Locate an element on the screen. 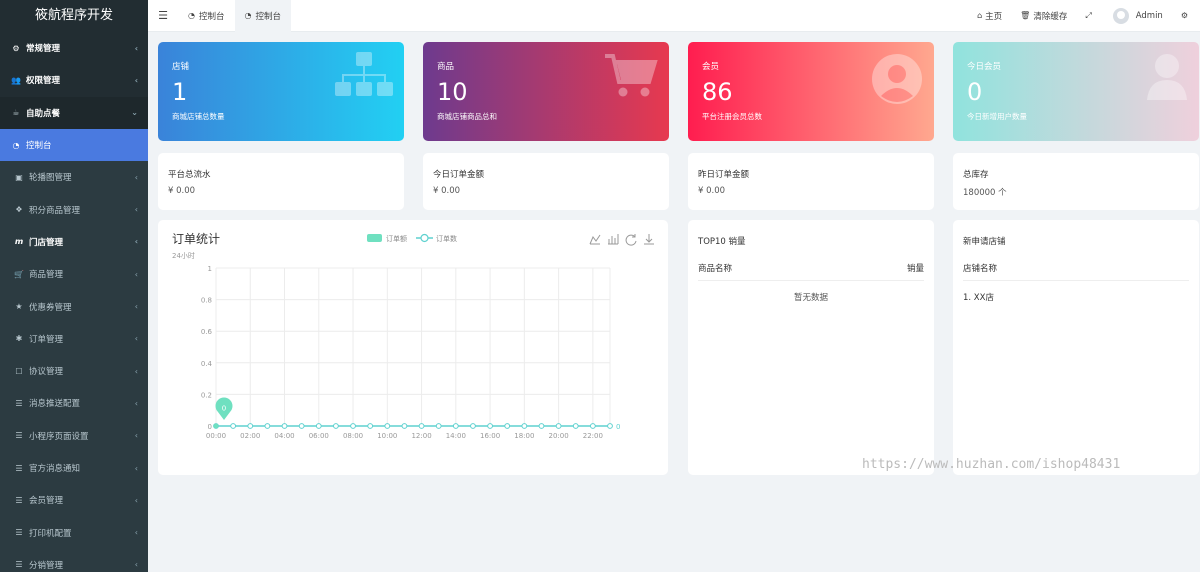 Image resolution: width=1200 pixels, height=572 pixels. info-label: 今日订单金额 is located at coordinates (459, 175).